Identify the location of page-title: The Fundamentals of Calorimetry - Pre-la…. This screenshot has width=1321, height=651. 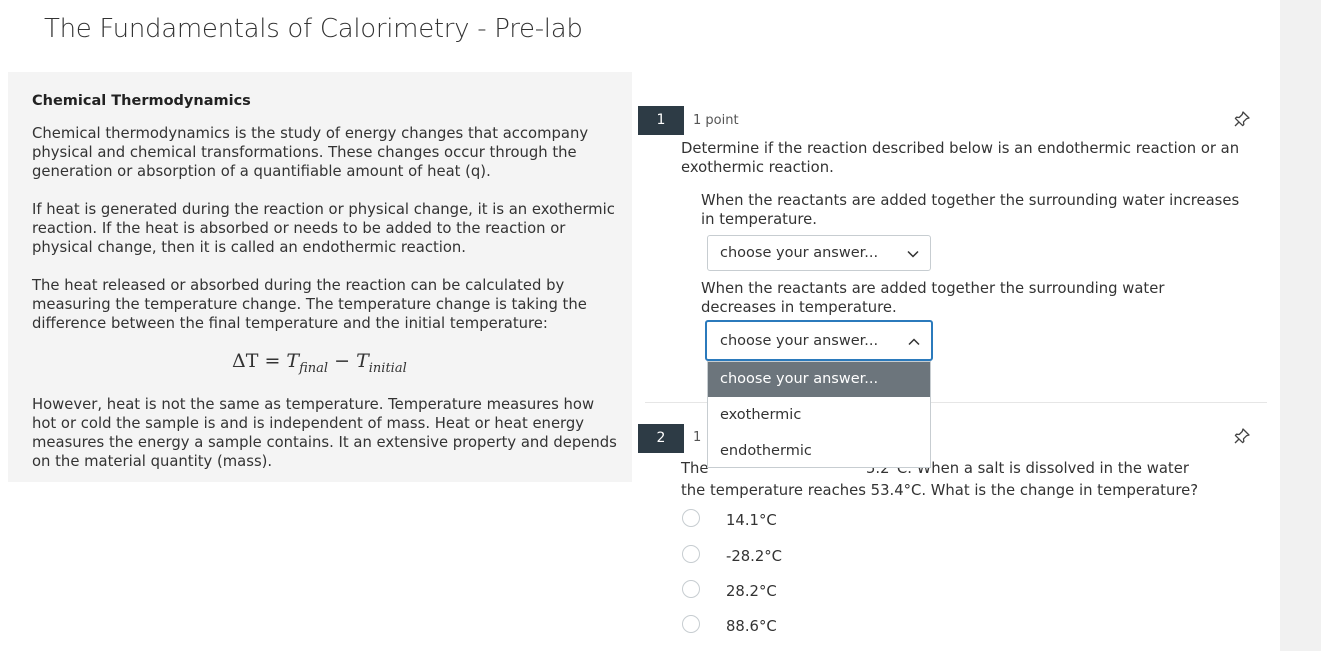
(313, 29).